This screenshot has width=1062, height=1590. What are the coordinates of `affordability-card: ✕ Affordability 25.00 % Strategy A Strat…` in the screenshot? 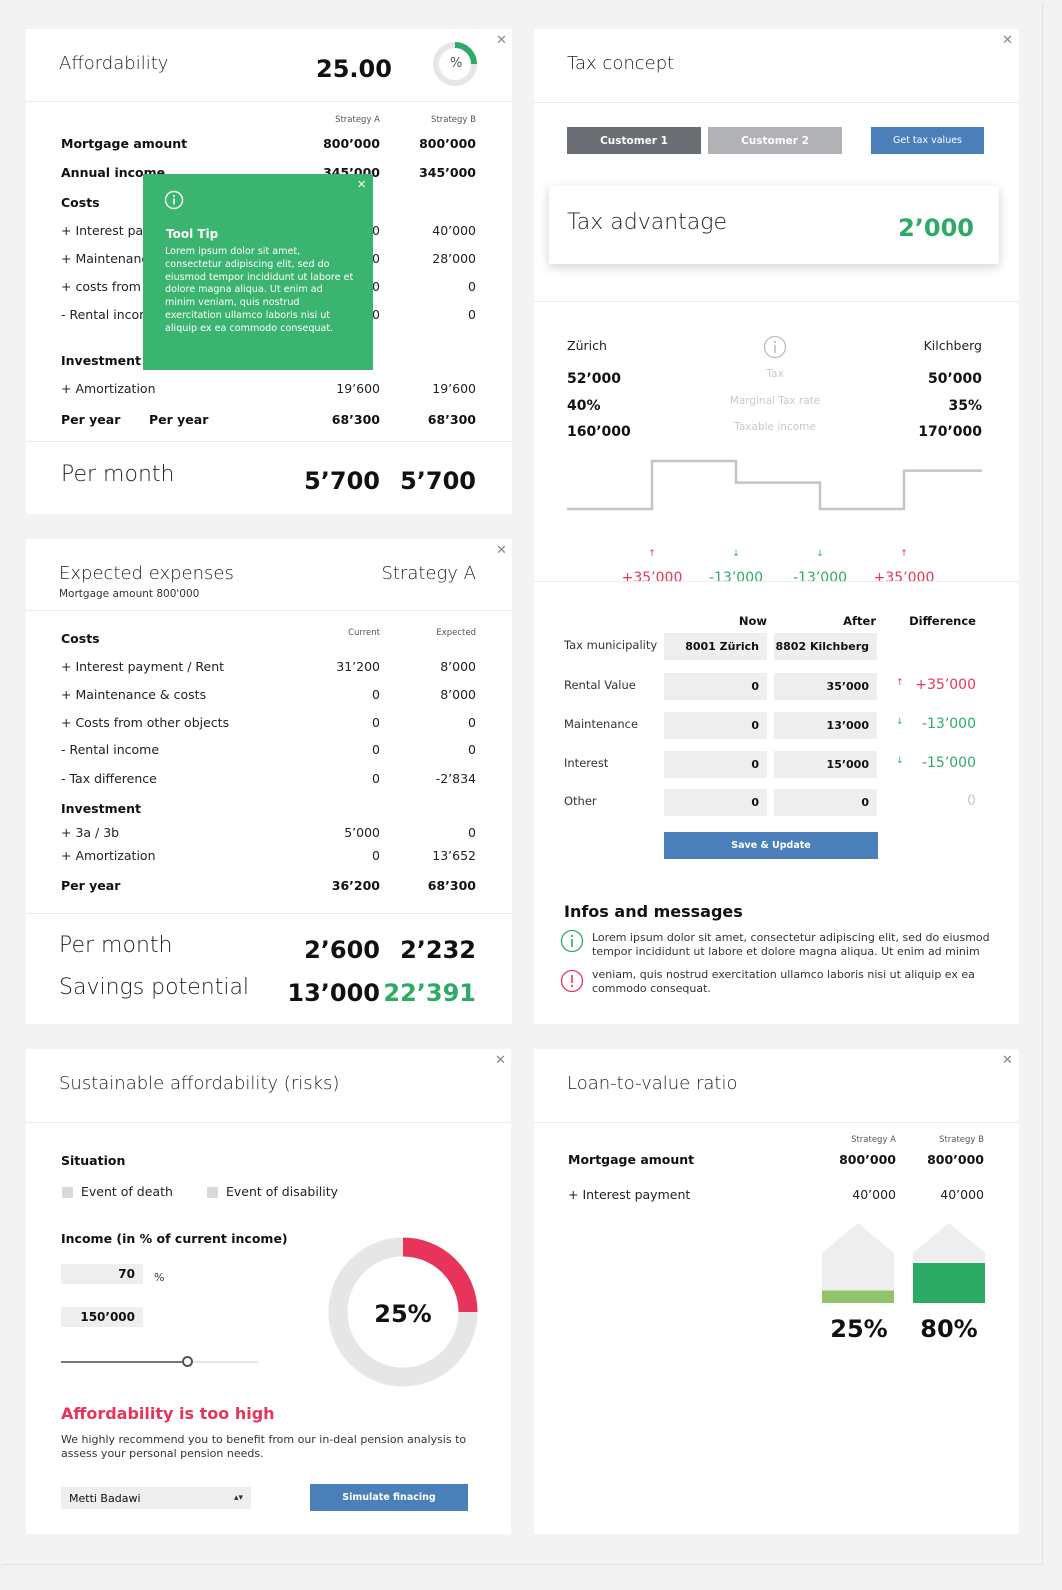 It's located at (269, 271).